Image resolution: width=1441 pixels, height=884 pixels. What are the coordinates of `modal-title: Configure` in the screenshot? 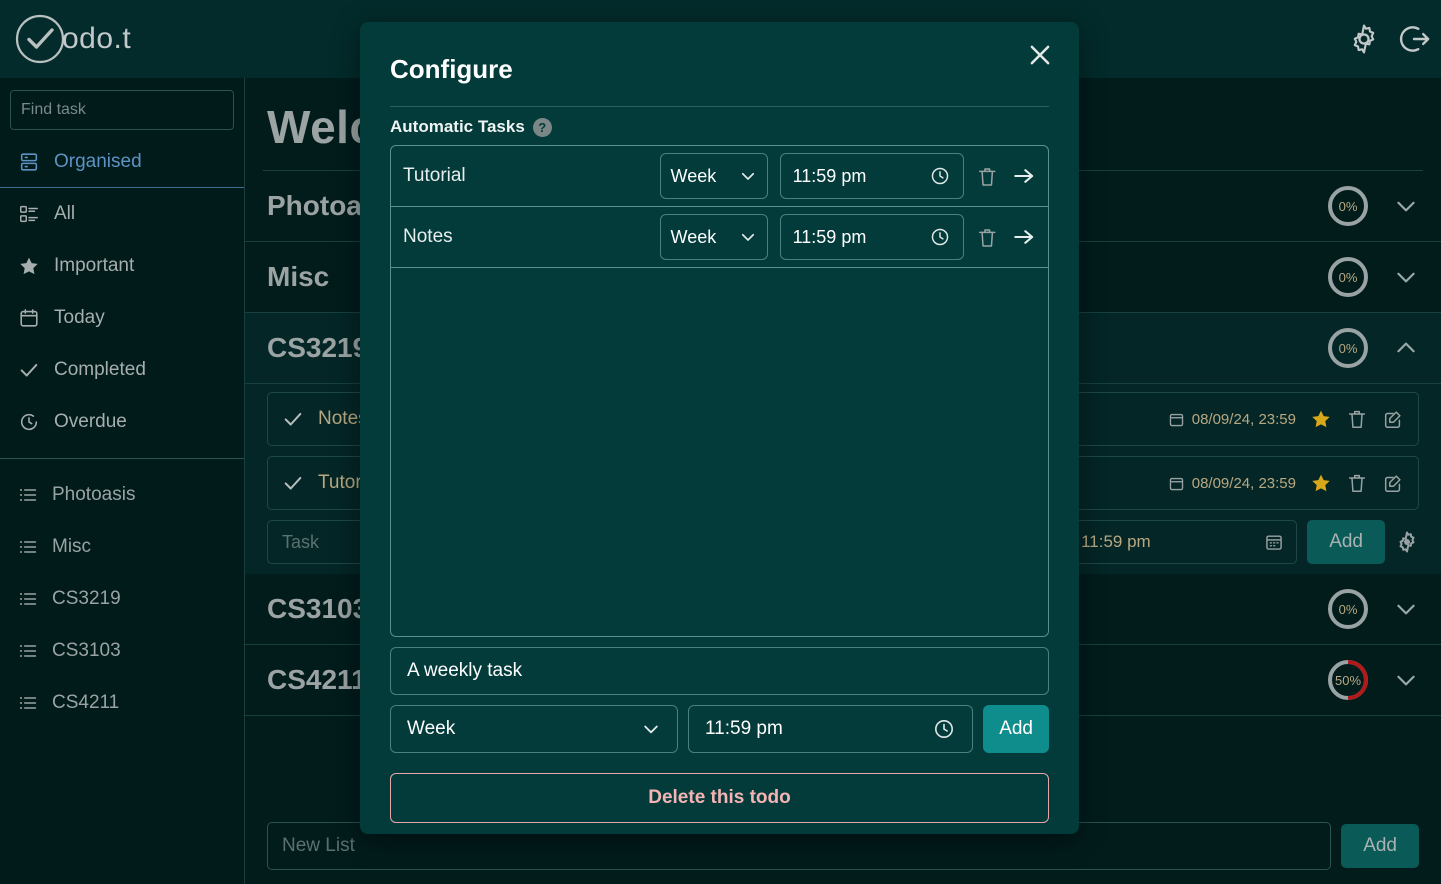 It's located at (451, 68).